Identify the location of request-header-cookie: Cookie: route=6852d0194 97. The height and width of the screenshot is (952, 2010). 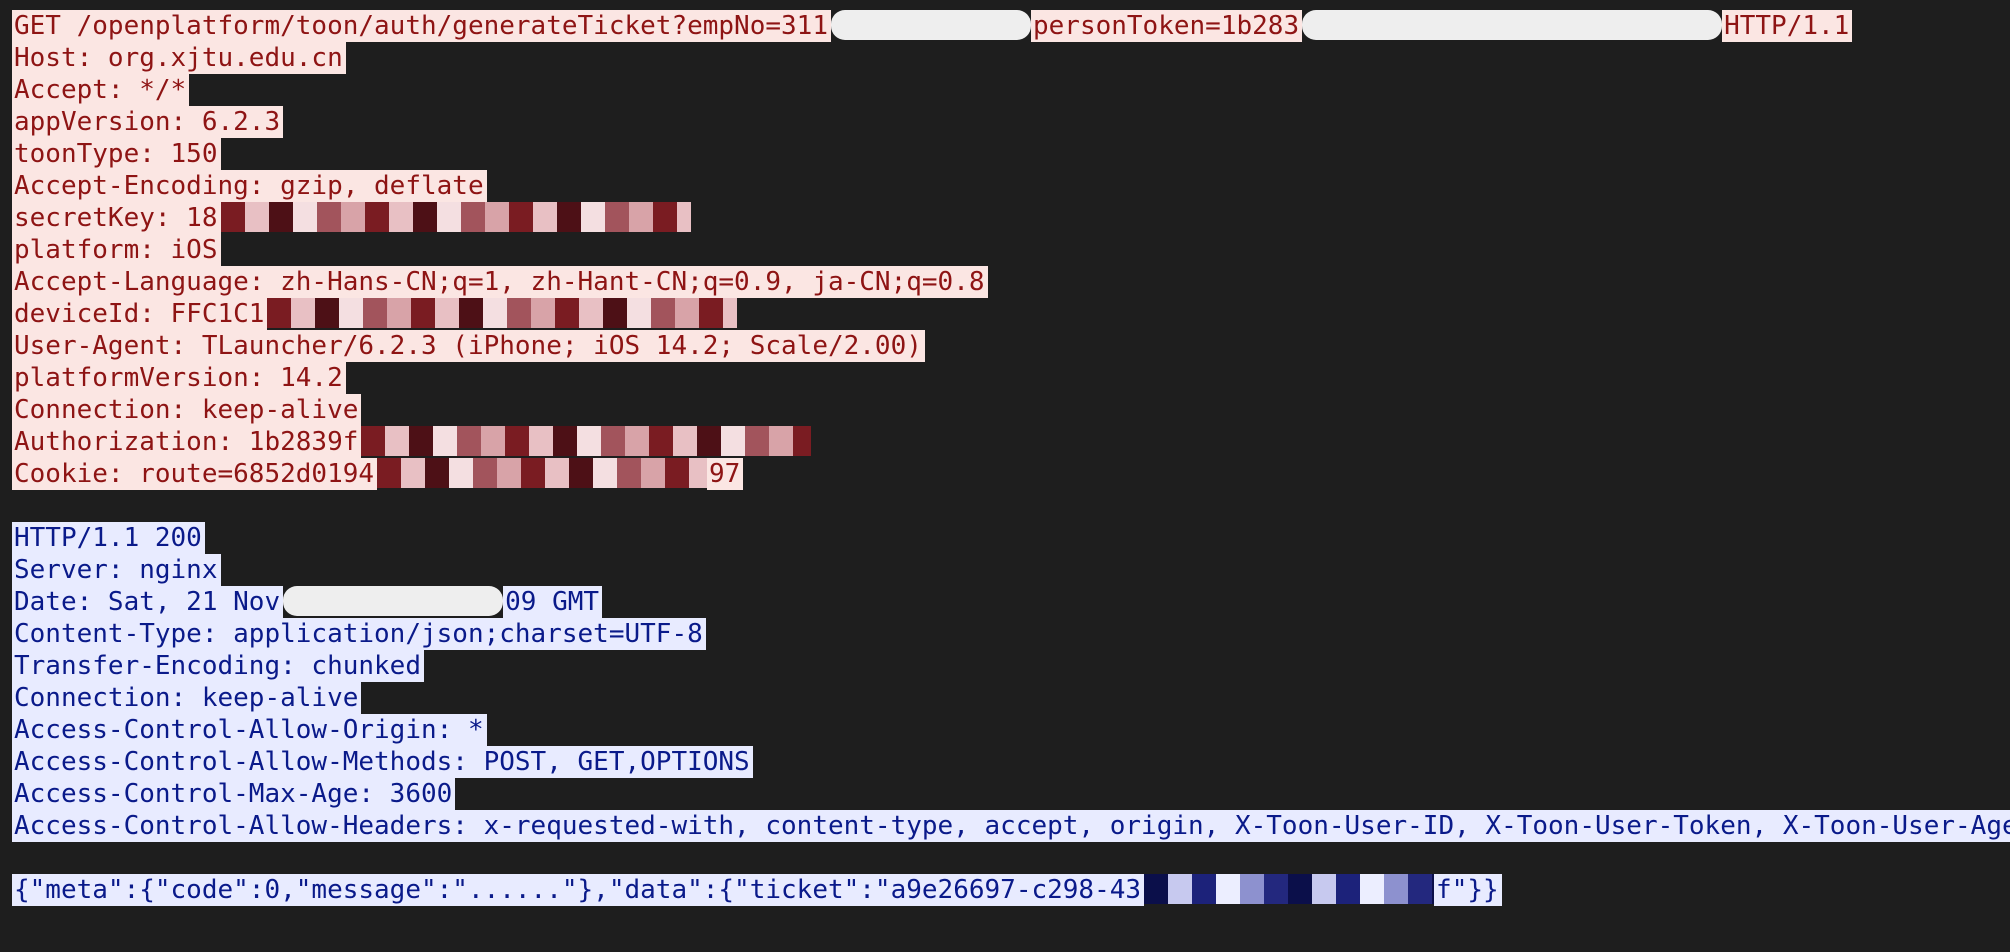
(1011, 473).